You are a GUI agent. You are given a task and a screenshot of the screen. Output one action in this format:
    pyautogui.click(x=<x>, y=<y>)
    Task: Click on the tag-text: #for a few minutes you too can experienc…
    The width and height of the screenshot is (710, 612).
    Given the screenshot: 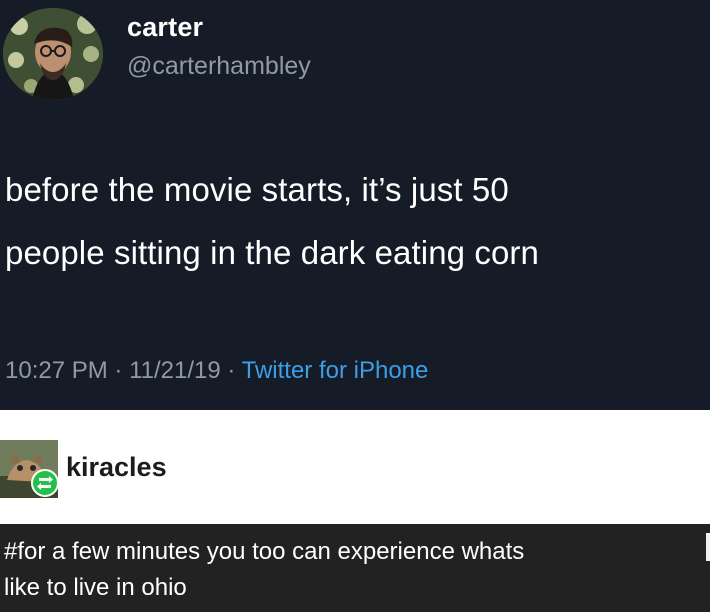 What is the action you would take?
    pyautogui.click(x=354, y=570)
    